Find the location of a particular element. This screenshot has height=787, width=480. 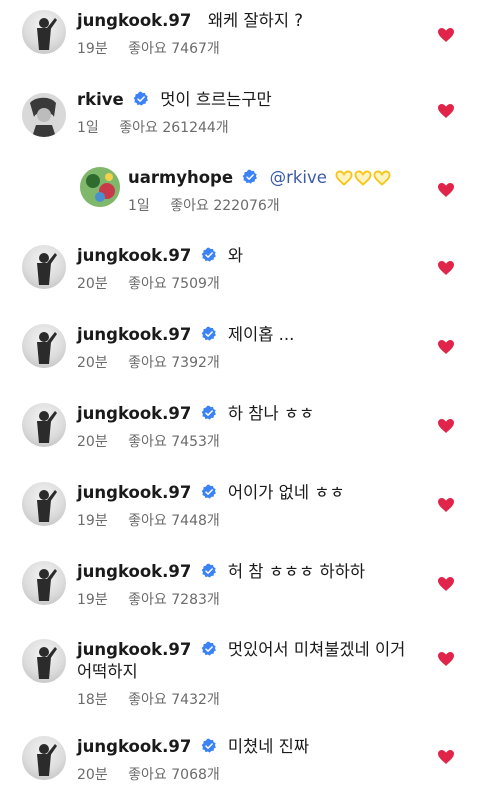

comment-text: 와 is located at coordinates (235, 255).